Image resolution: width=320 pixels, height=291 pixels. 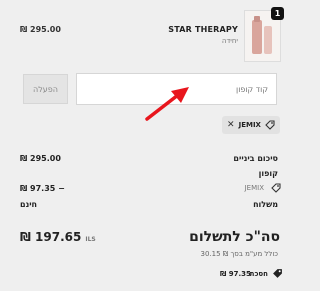 What do you see at coordinates (45, 89) in the screenshot?
I see `apply-coupon-button: הפעלה` at bounding box center [45, 89].